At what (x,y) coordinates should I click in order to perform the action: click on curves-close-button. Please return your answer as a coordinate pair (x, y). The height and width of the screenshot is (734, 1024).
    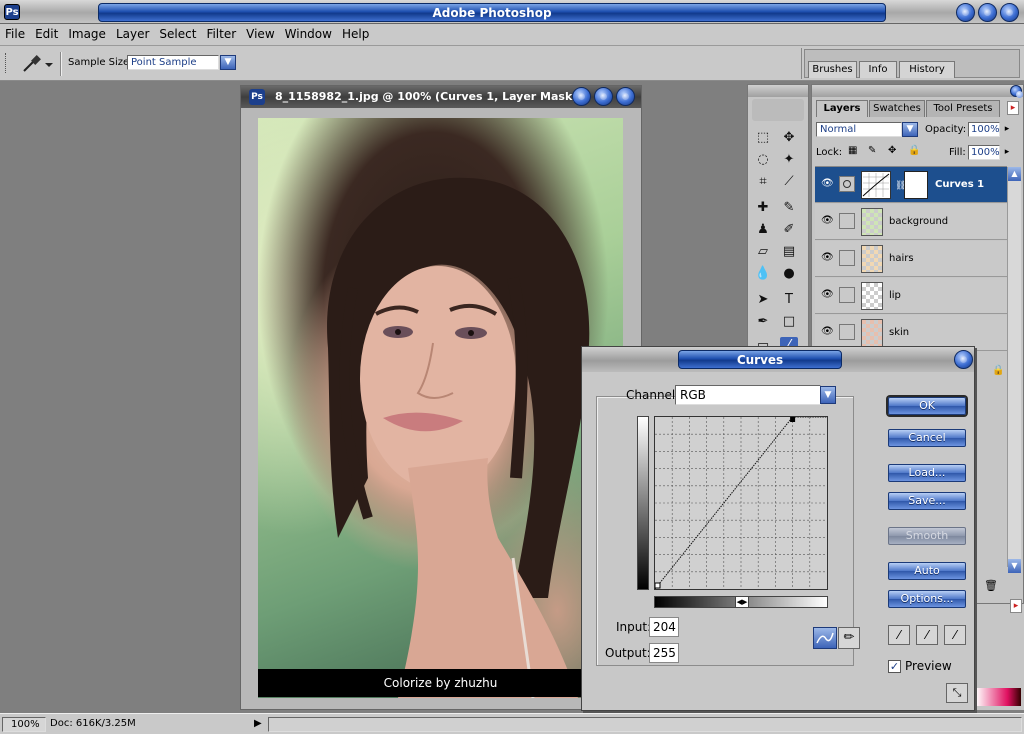
    Looking at the image, I should click on (963, 359).